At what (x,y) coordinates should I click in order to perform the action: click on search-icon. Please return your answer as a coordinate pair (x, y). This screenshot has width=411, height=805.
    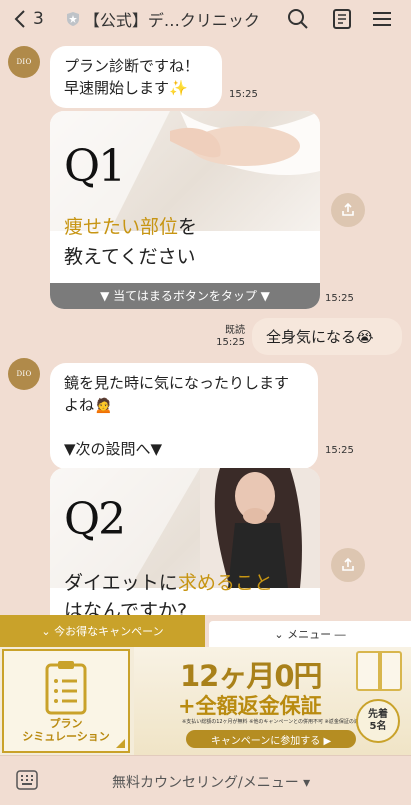
    Looking at the image, I should click on (298, 19).